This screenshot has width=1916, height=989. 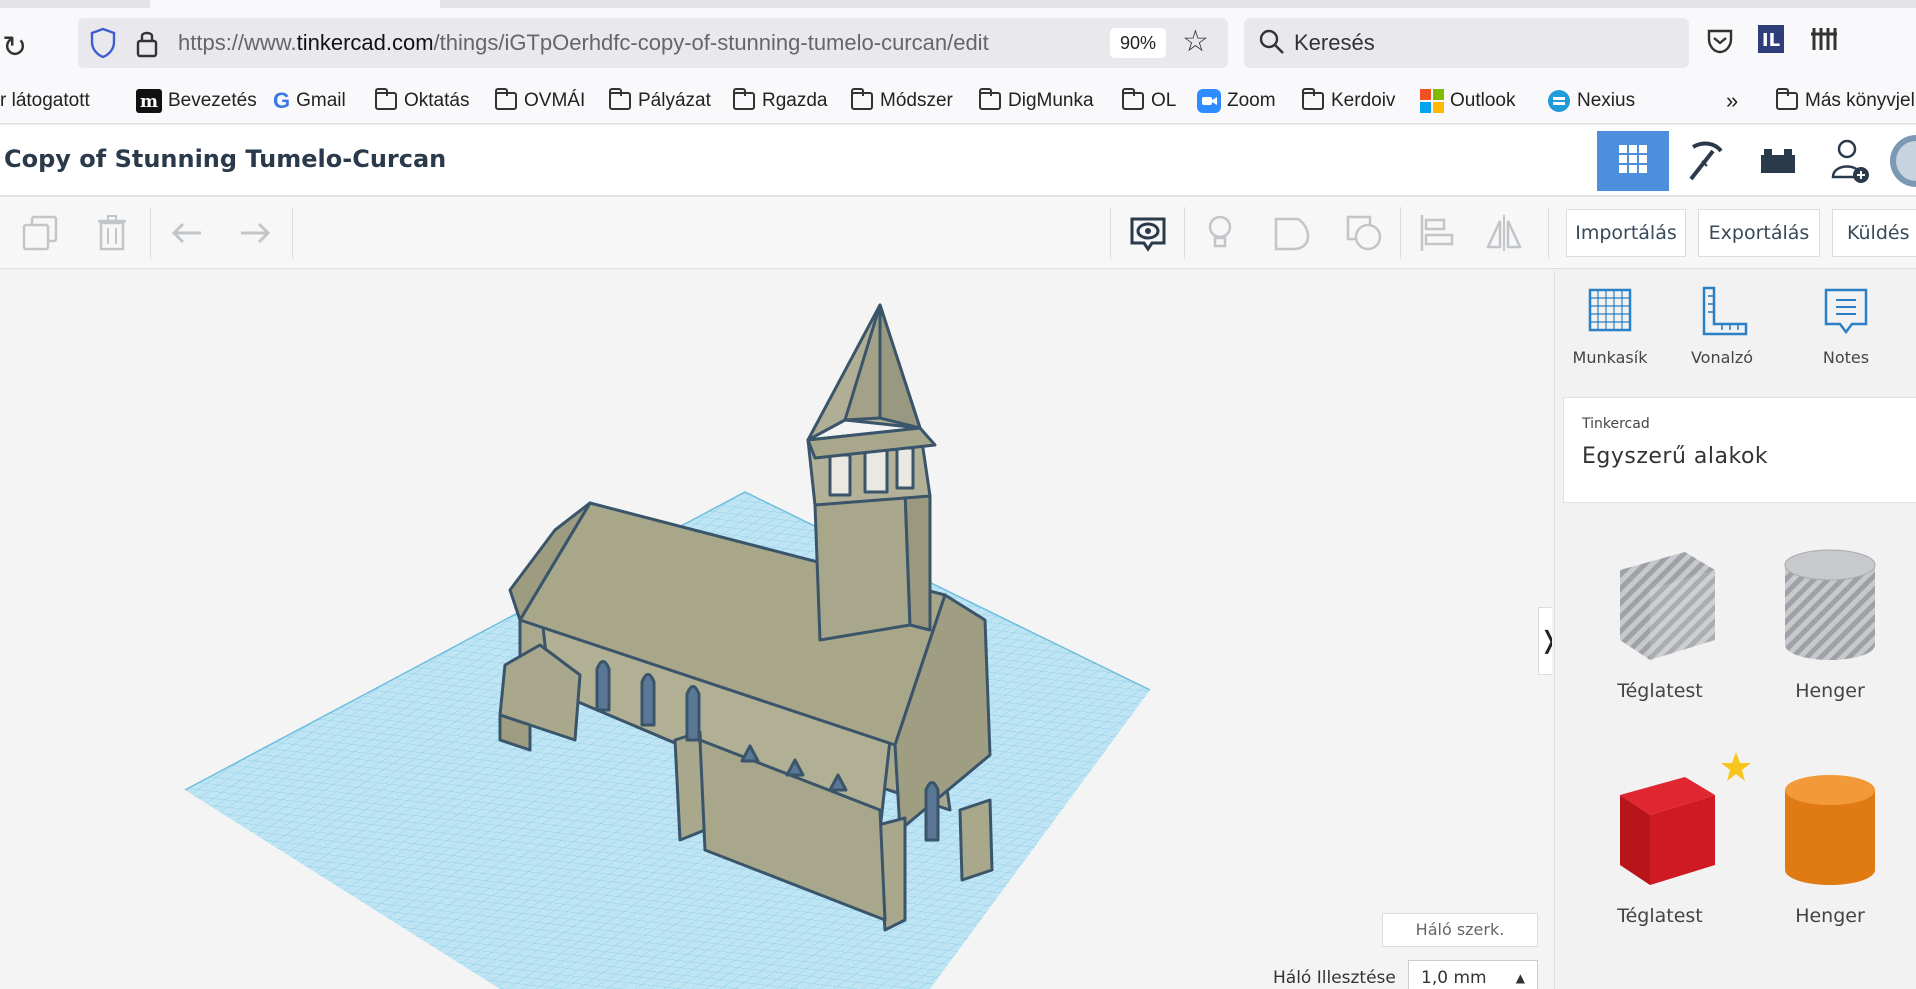 I want to click on reload-icon: ↻, so click(x=14, y=47).